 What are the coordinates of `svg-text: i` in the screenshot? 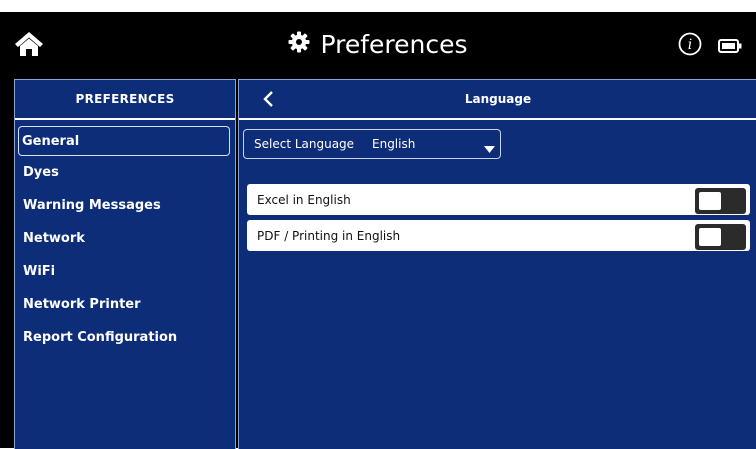 It's located at (690, 45).